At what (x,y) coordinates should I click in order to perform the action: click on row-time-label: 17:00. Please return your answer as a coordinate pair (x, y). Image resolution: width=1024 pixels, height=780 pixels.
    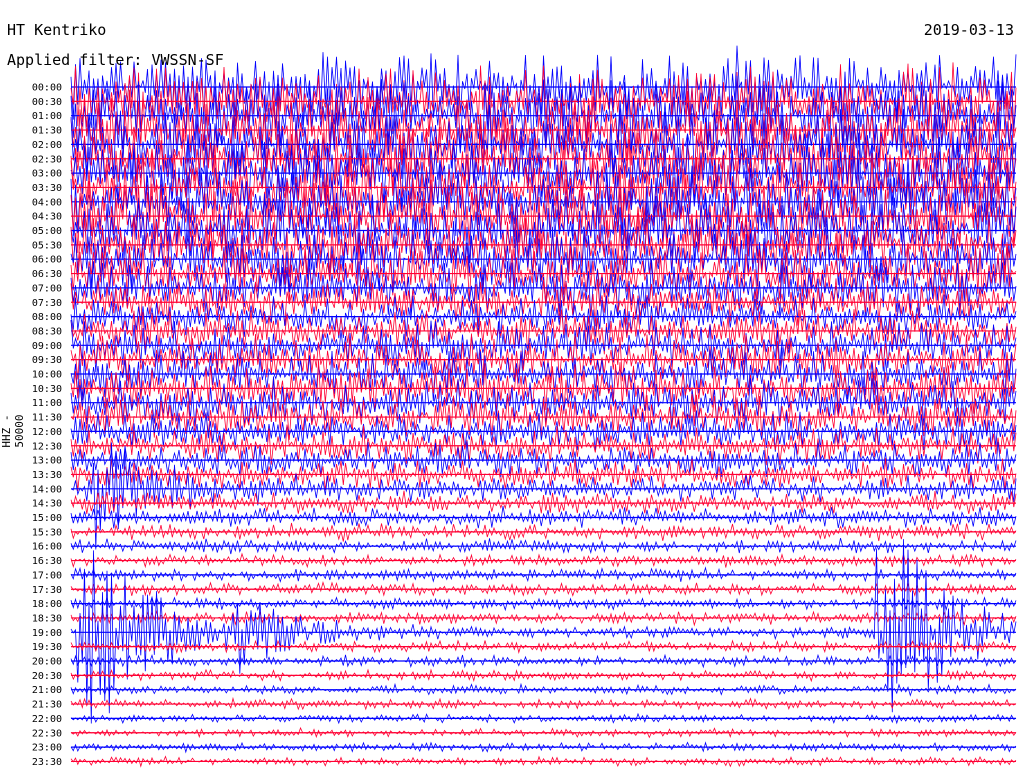
    Looking at the image, I should click on (47, 575).